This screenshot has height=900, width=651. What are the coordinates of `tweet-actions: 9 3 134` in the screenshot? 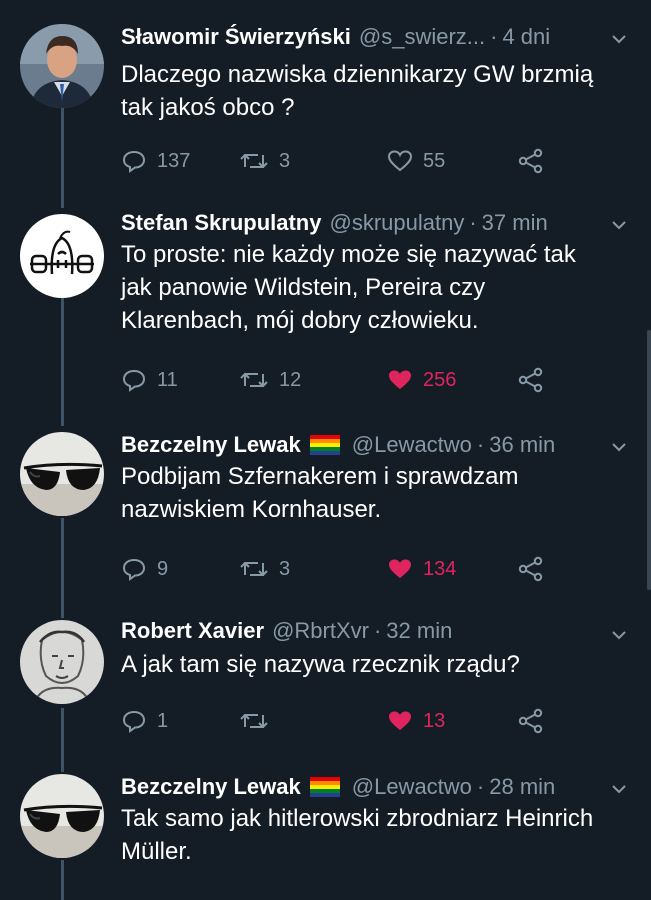 It's located at (376, 569).